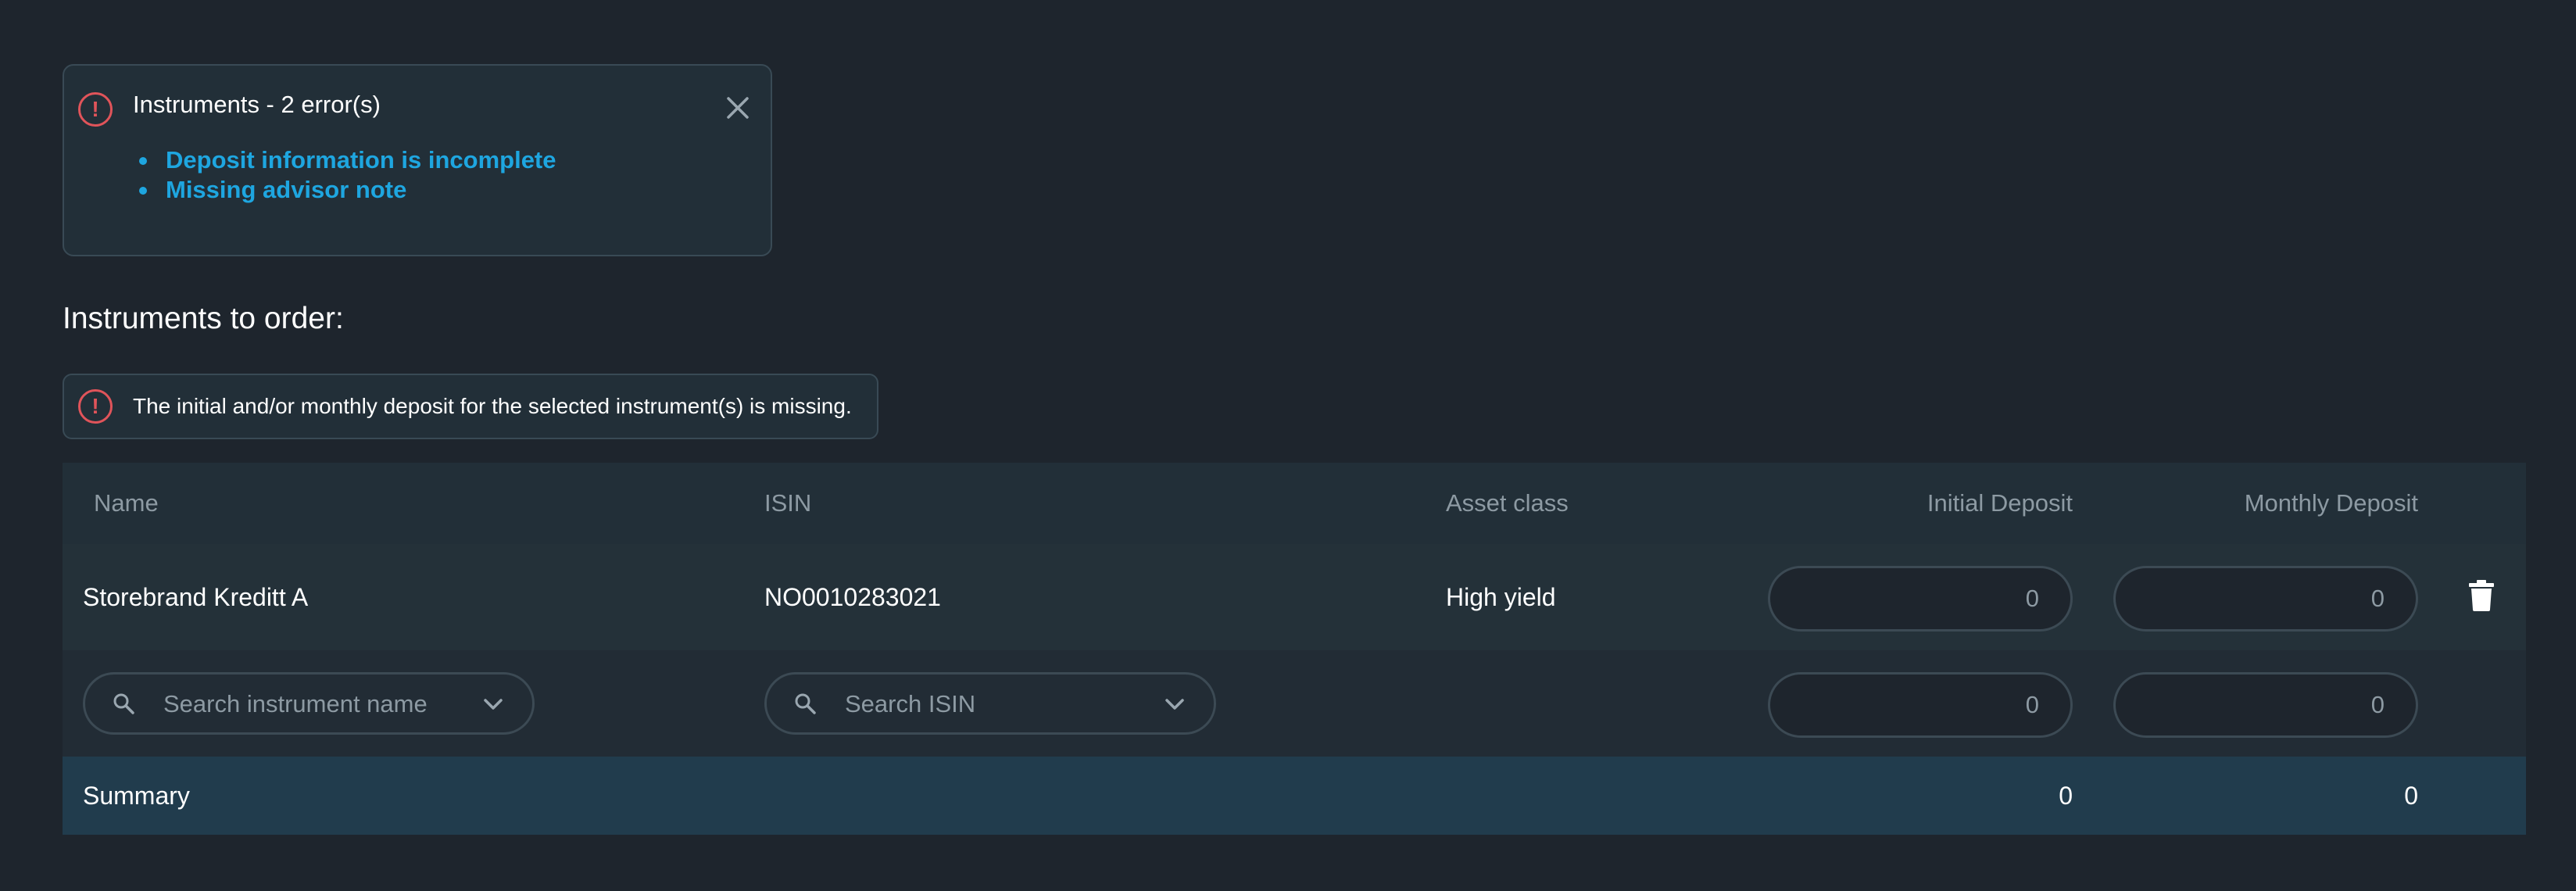 This screenshot has width=2576, height=891. What do you see at coordinates (136, 796) in the screenshot?
I see `summary-label: Summary` at bounding box center [136, 796].